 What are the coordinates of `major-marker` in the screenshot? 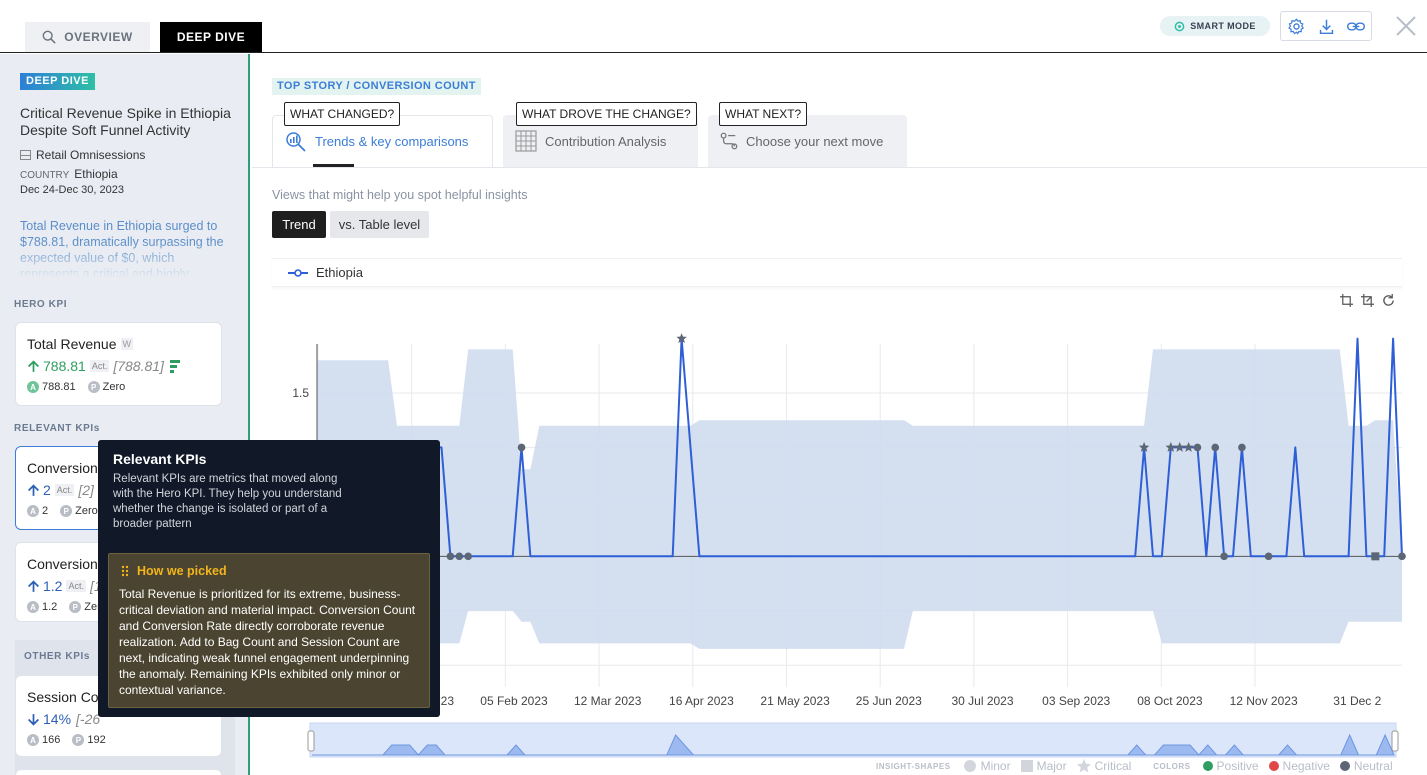 It's located at (1375, 556).